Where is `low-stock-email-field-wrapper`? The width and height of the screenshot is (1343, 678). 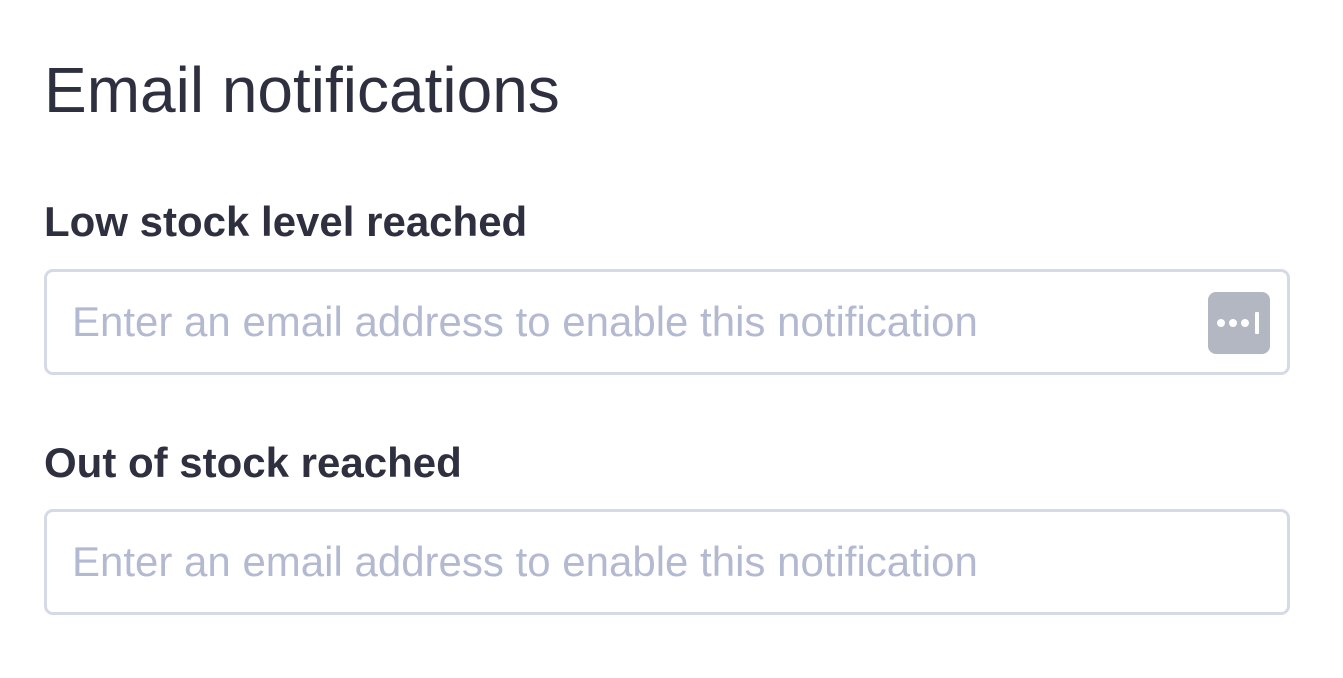
low-stock-email-field-wrapper is located at coordinates (667, 322).